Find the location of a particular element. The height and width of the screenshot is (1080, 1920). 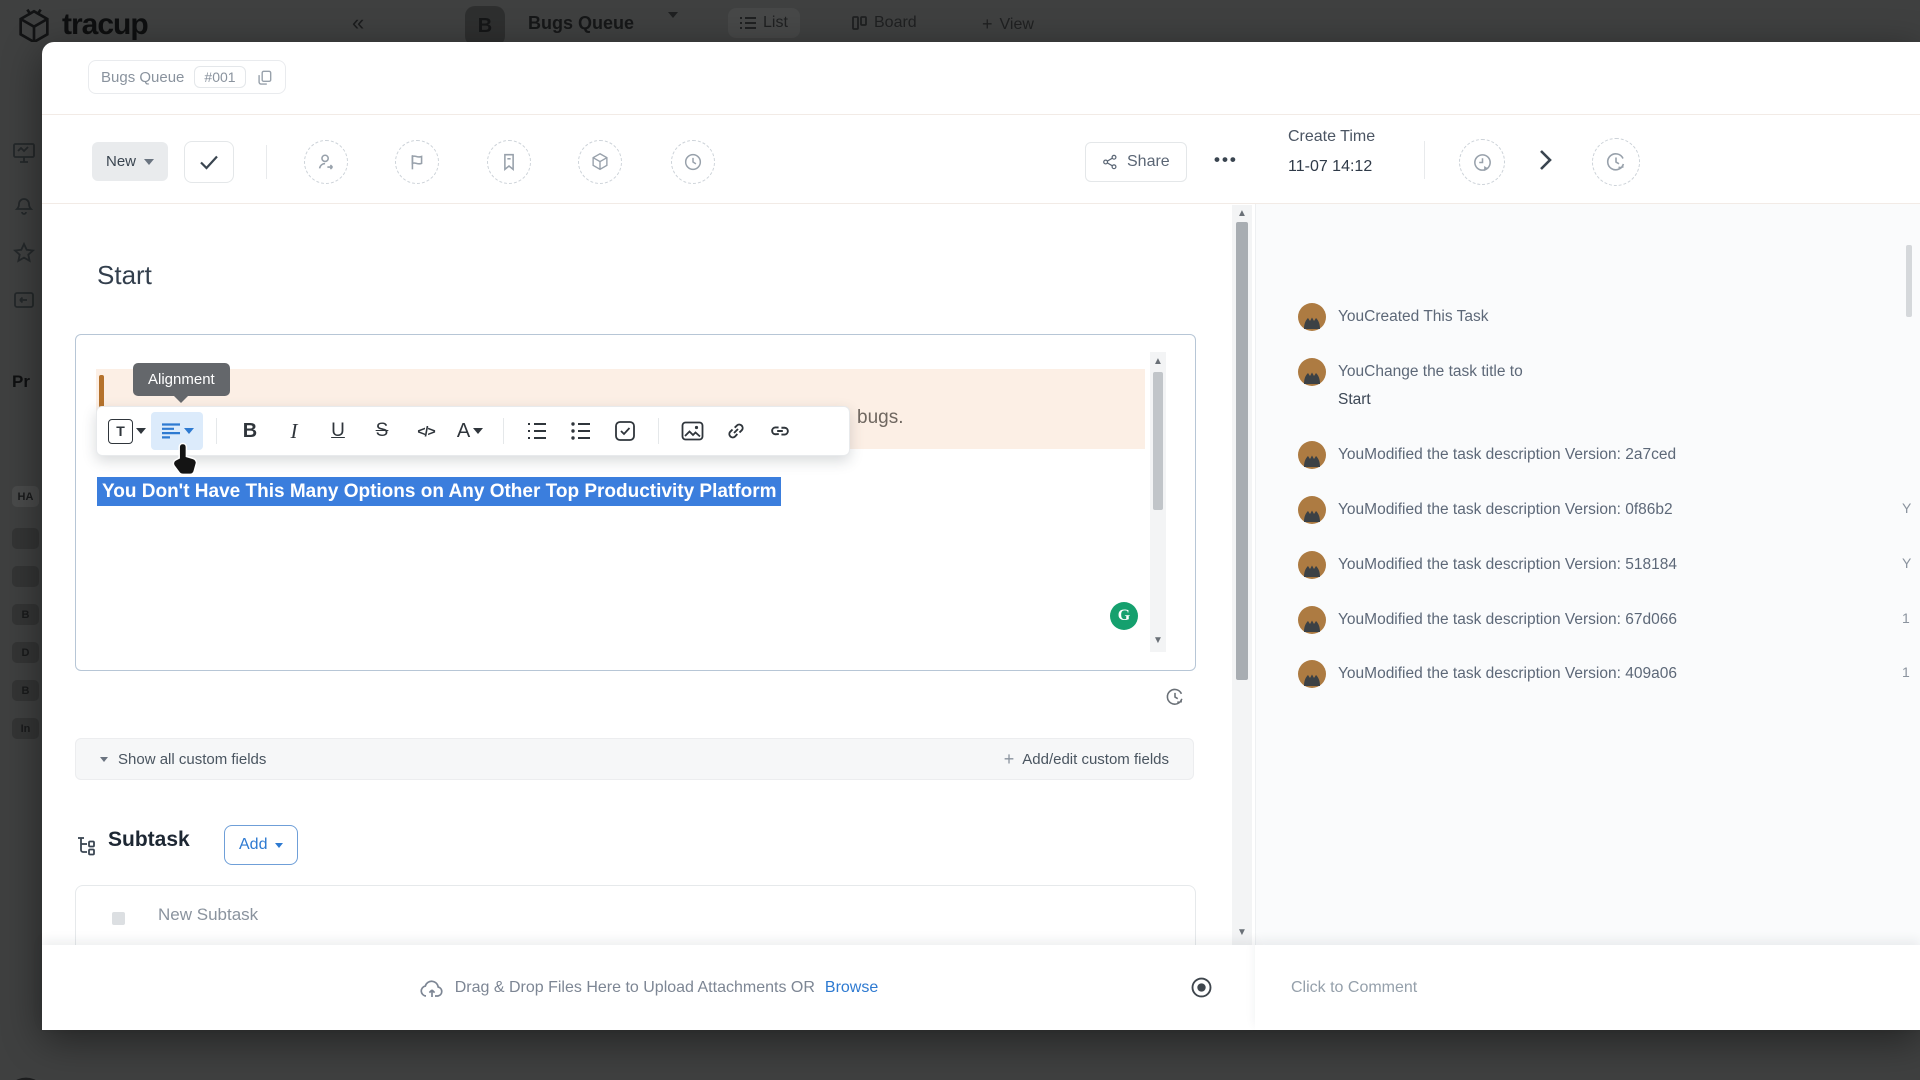

bookmark-icon is located at coordinates (509, 162).